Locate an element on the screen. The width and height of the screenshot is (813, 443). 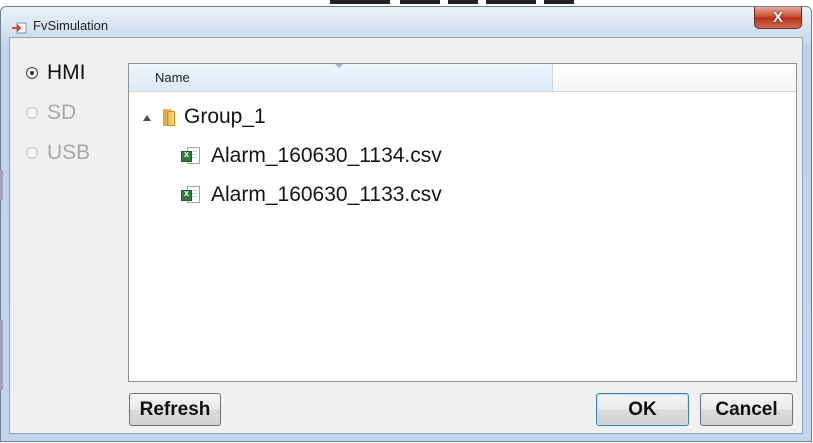
expander-icon is located at coordinates (147, 118).